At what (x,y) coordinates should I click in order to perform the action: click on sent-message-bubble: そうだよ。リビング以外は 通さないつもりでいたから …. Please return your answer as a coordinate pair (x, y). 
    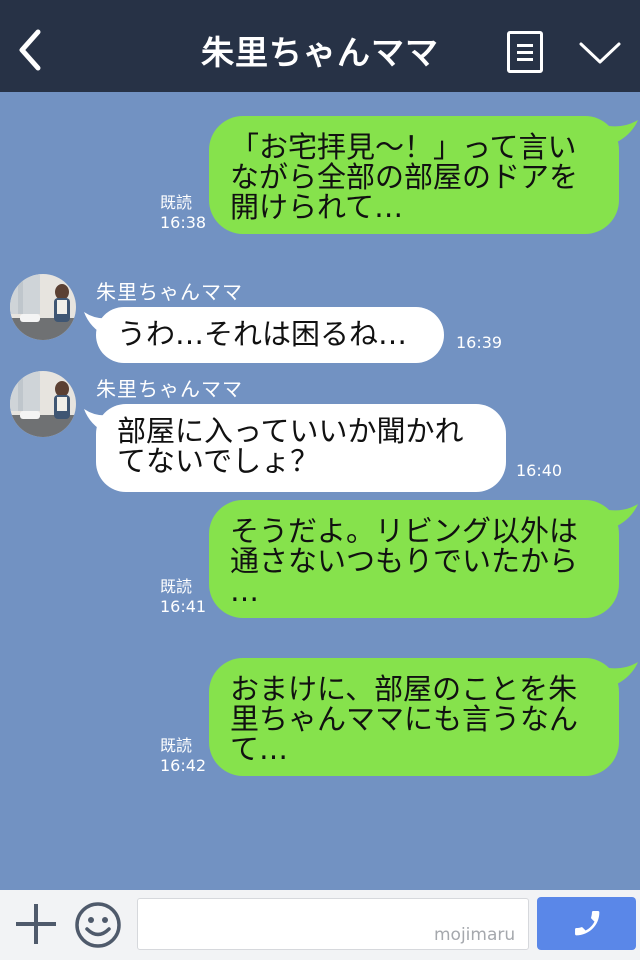
    Looking at the image, I should click on (414, 559).